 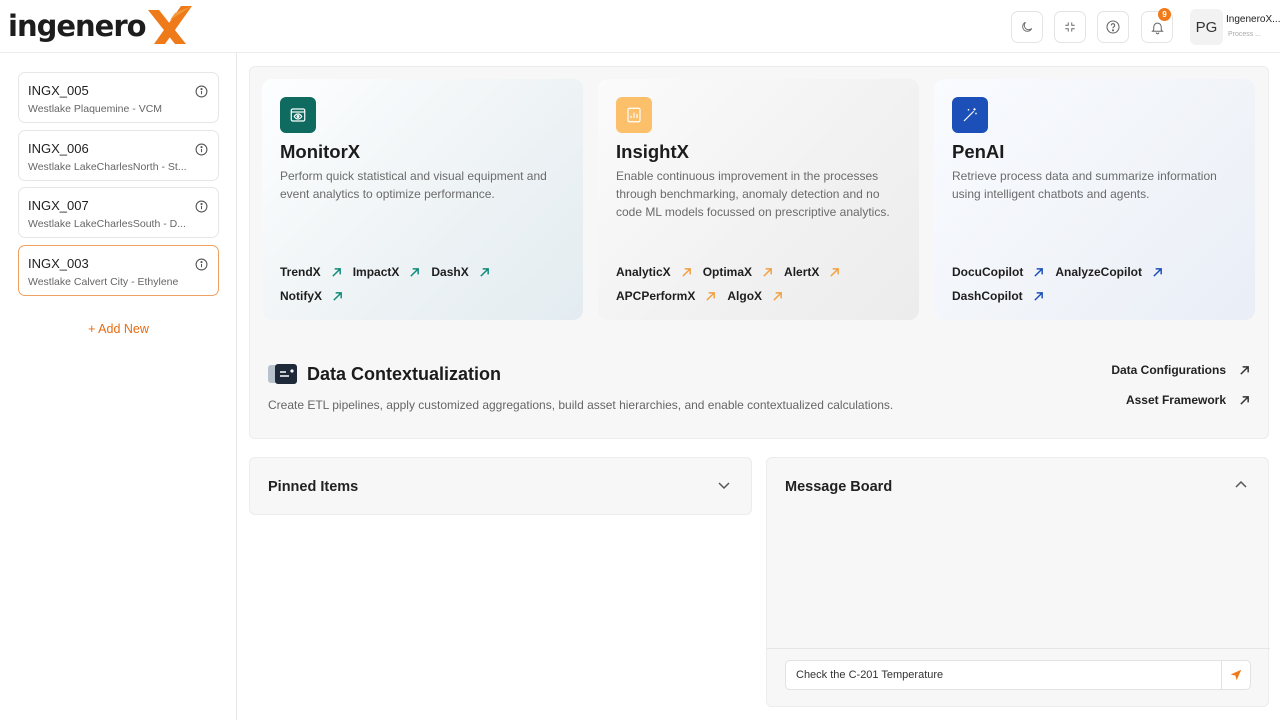 What do you see at coordinates (430, 284) in the screenshot?
I see `card-links: TrendX ImpactX DashX NotifyX` at bounding box center [430, 284].